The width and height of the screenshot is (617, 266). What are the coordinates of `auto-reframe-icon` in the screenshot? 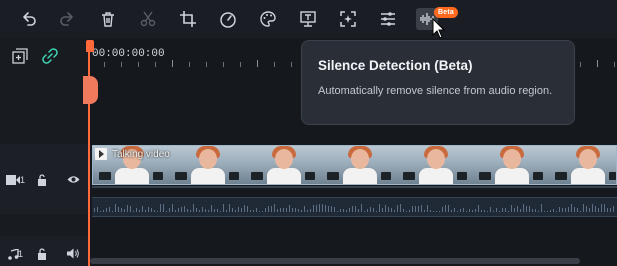 It's located at (348, 19).